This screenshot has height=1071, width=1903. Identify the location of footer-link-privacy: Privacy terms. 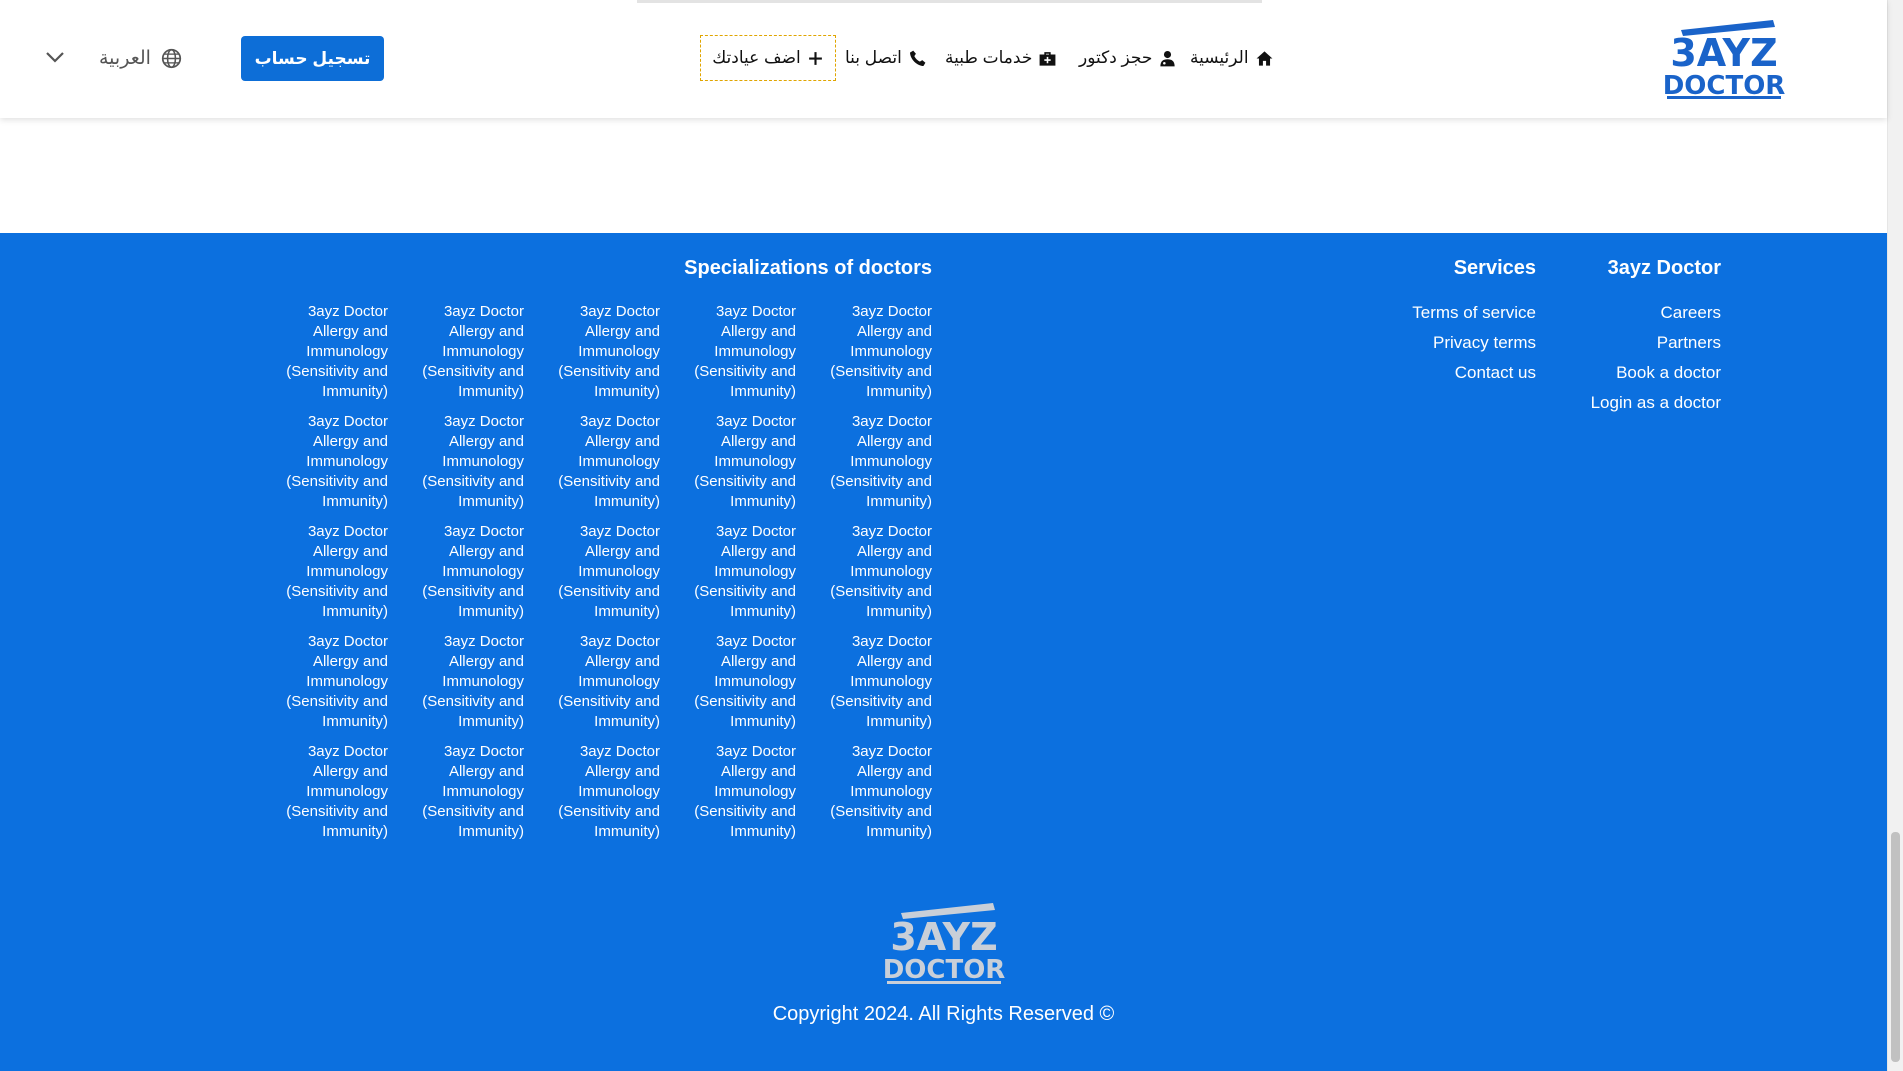
(1484, 343).